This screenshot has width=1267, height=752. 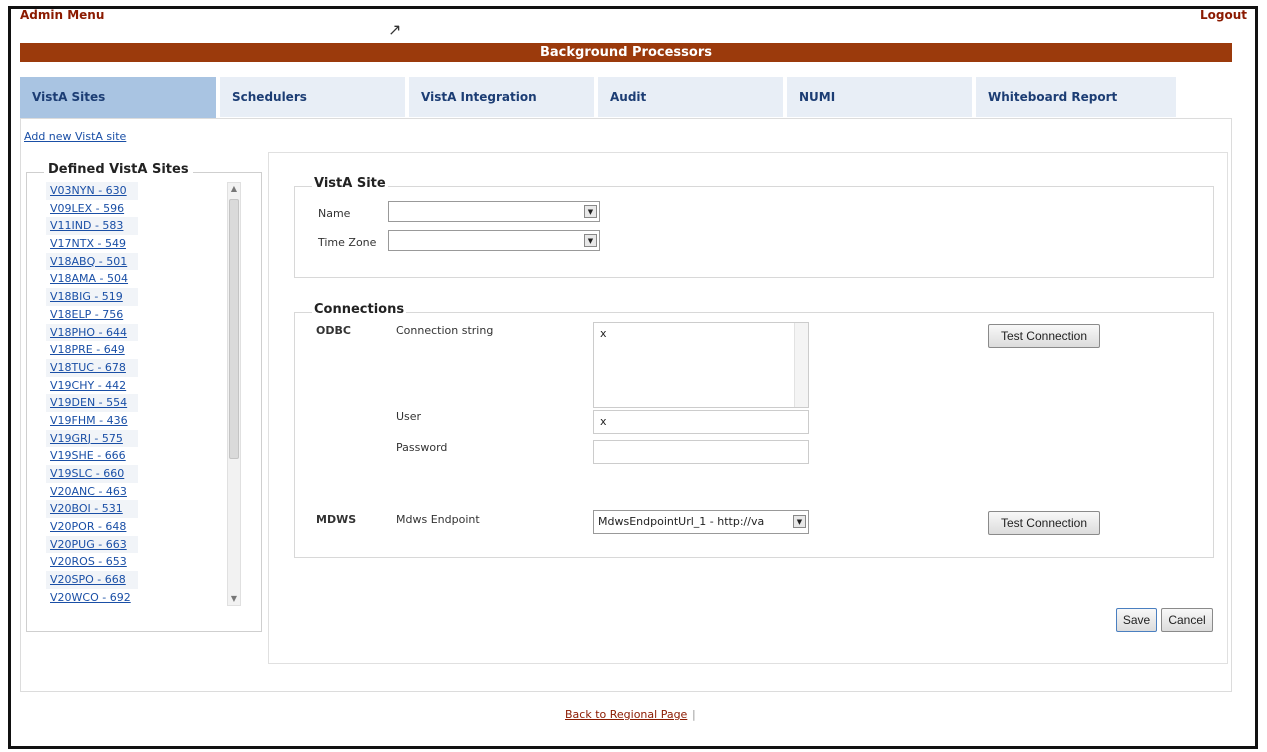 What do you see at coordinates (62, 15) in the screenshot?
I see `admin-menu-link: Admin Menu` at bounding box center [62, 15].